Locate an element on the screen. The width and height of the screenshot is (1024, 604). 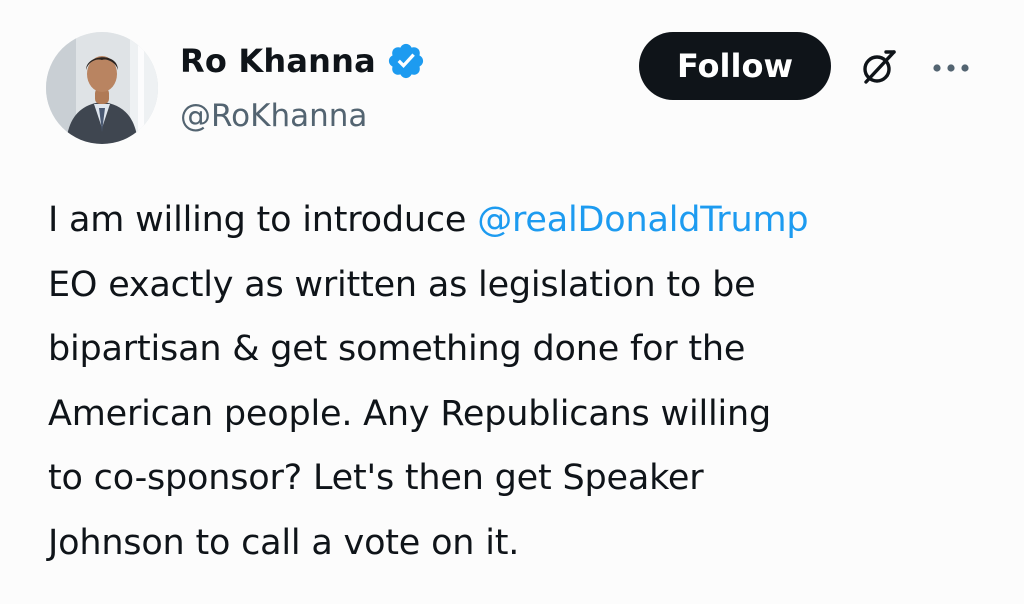
avatar is located at coordinates (102, 88).